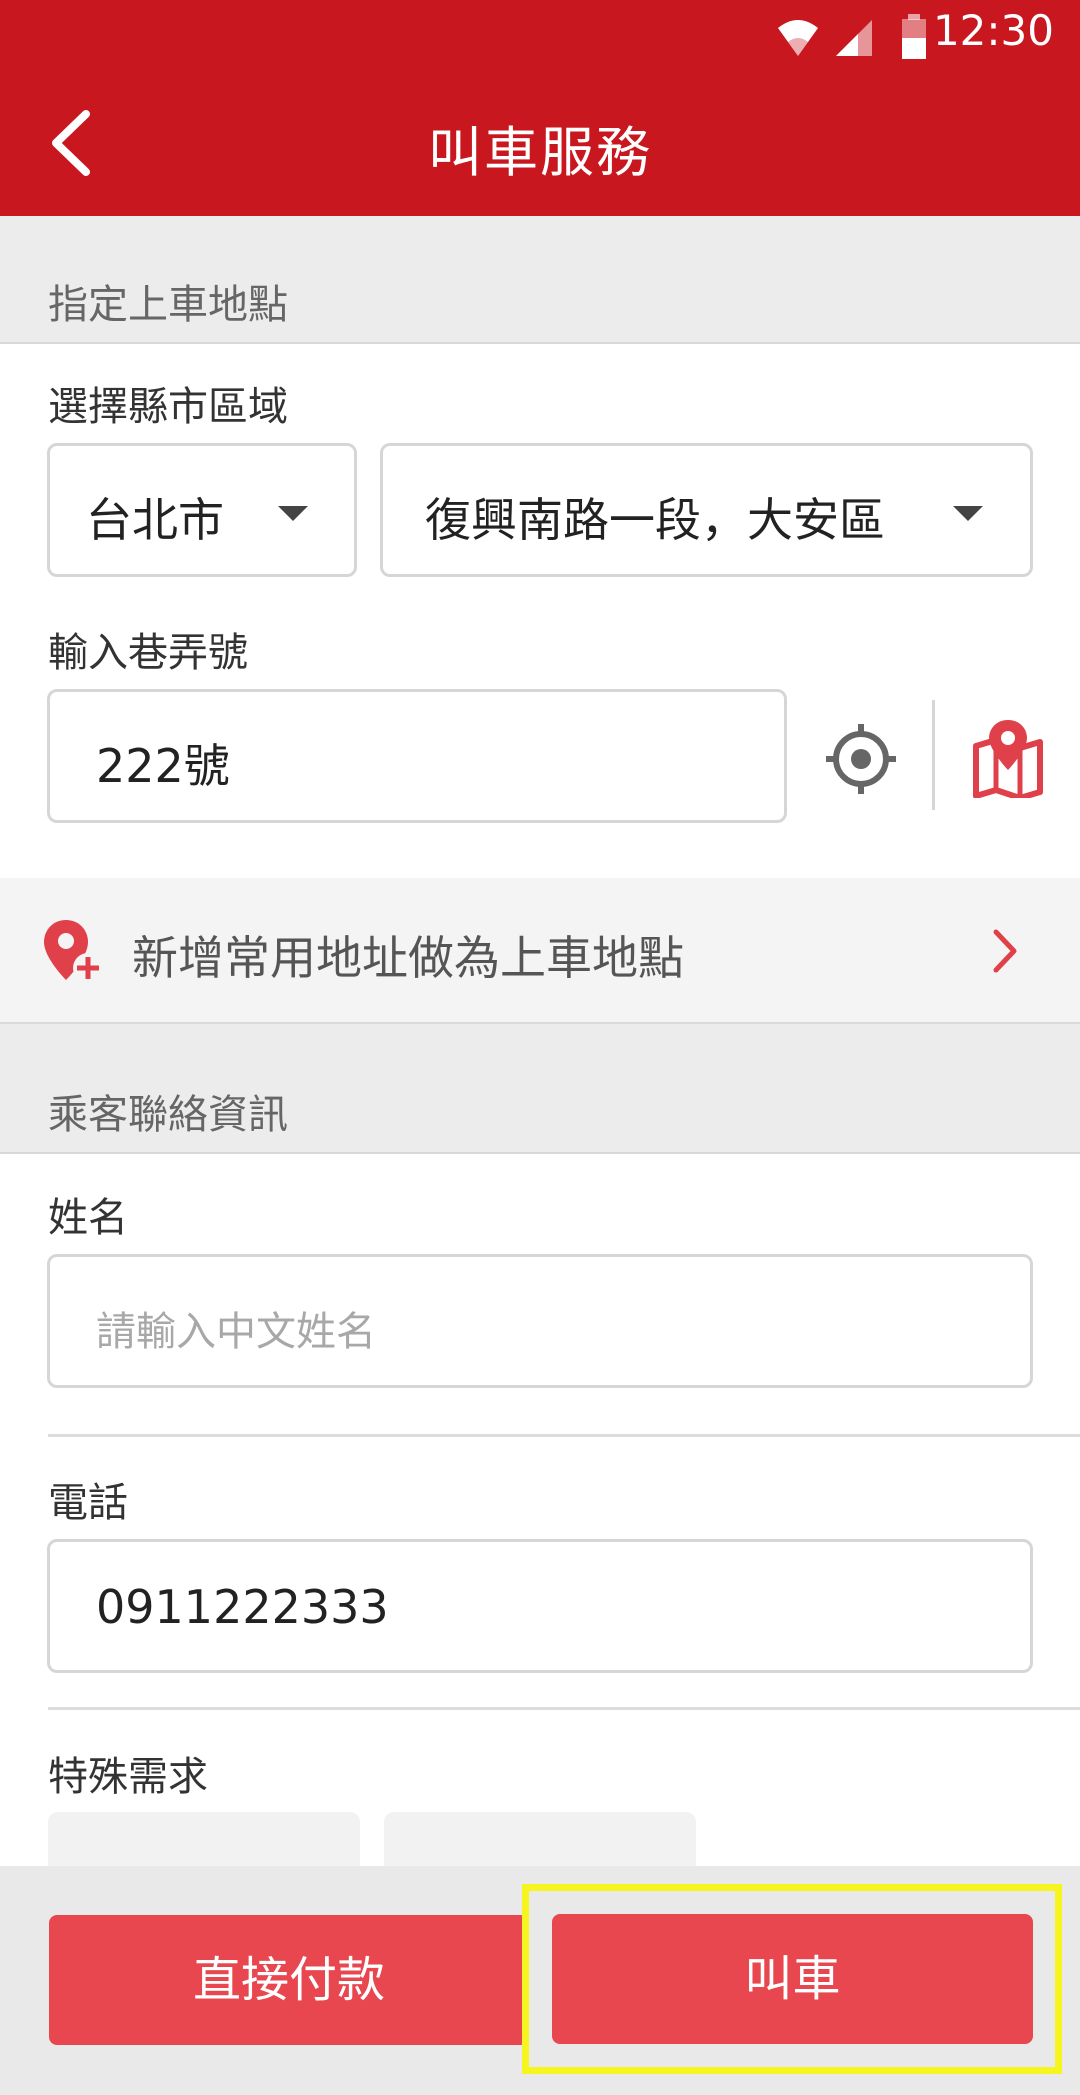 This screenshot has height=2095, width=1080. I want to click on phone-label: 電話, so click(88, 1503).